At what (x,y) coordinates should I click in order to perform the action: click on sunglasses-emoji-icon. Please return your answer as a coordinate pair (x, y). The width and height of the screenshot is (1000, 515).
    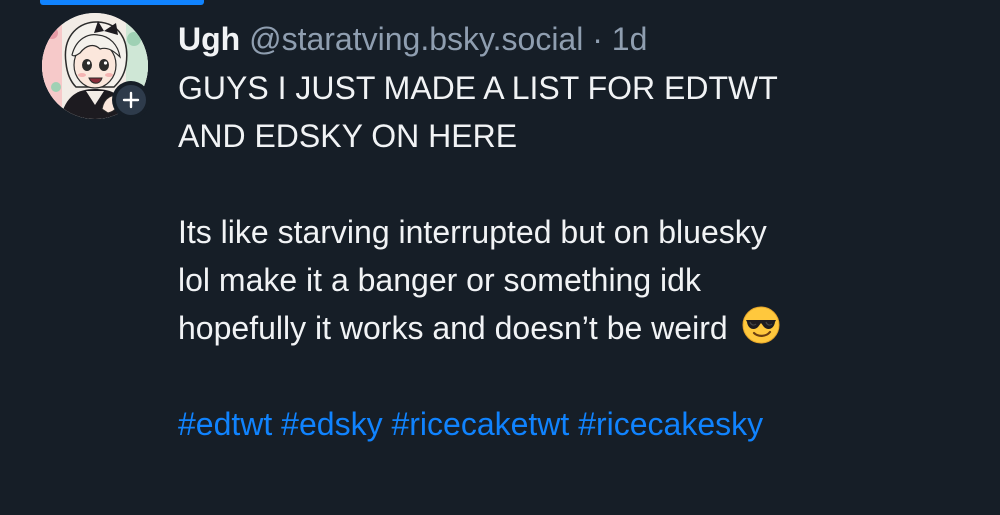
    Looking at the image, I should click on (761, 325).